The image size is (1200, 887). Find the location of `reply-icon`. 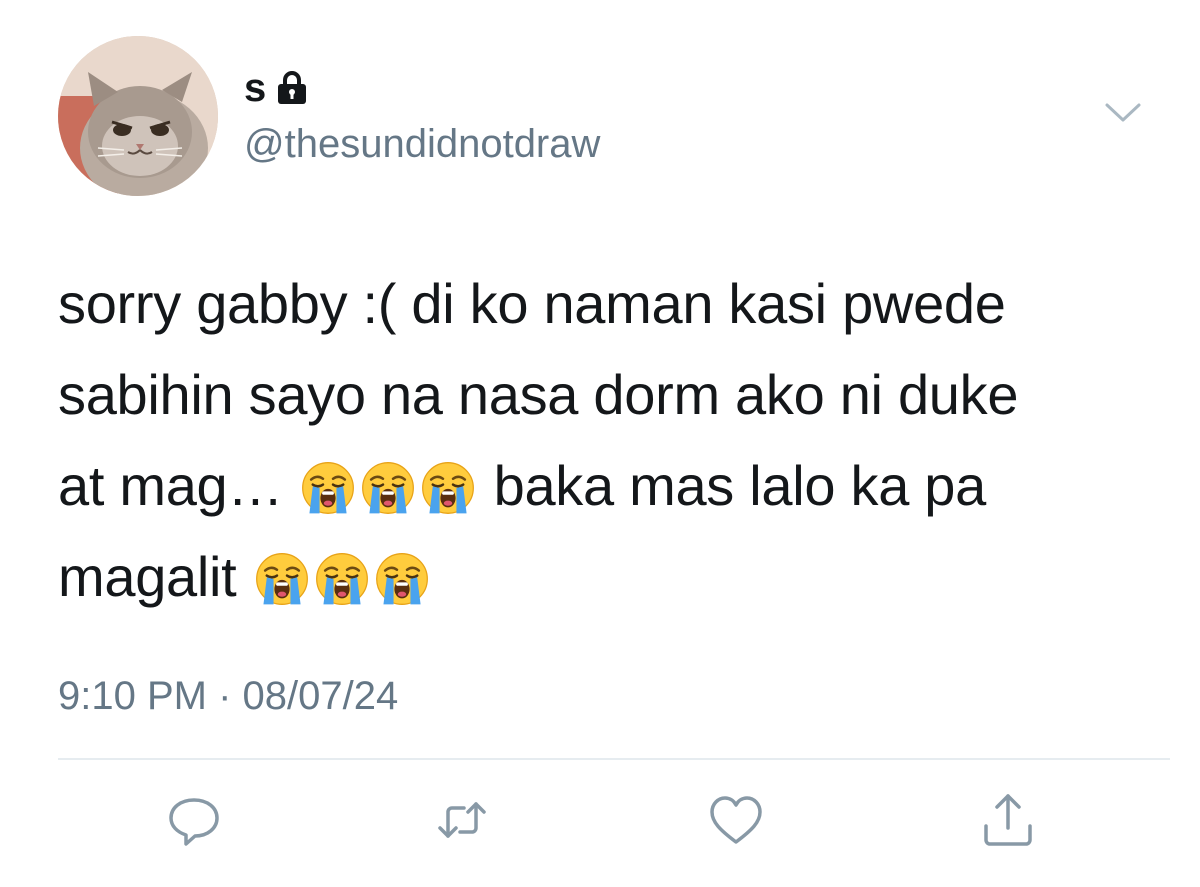

reply-icon is located at coordinates (194, 820).